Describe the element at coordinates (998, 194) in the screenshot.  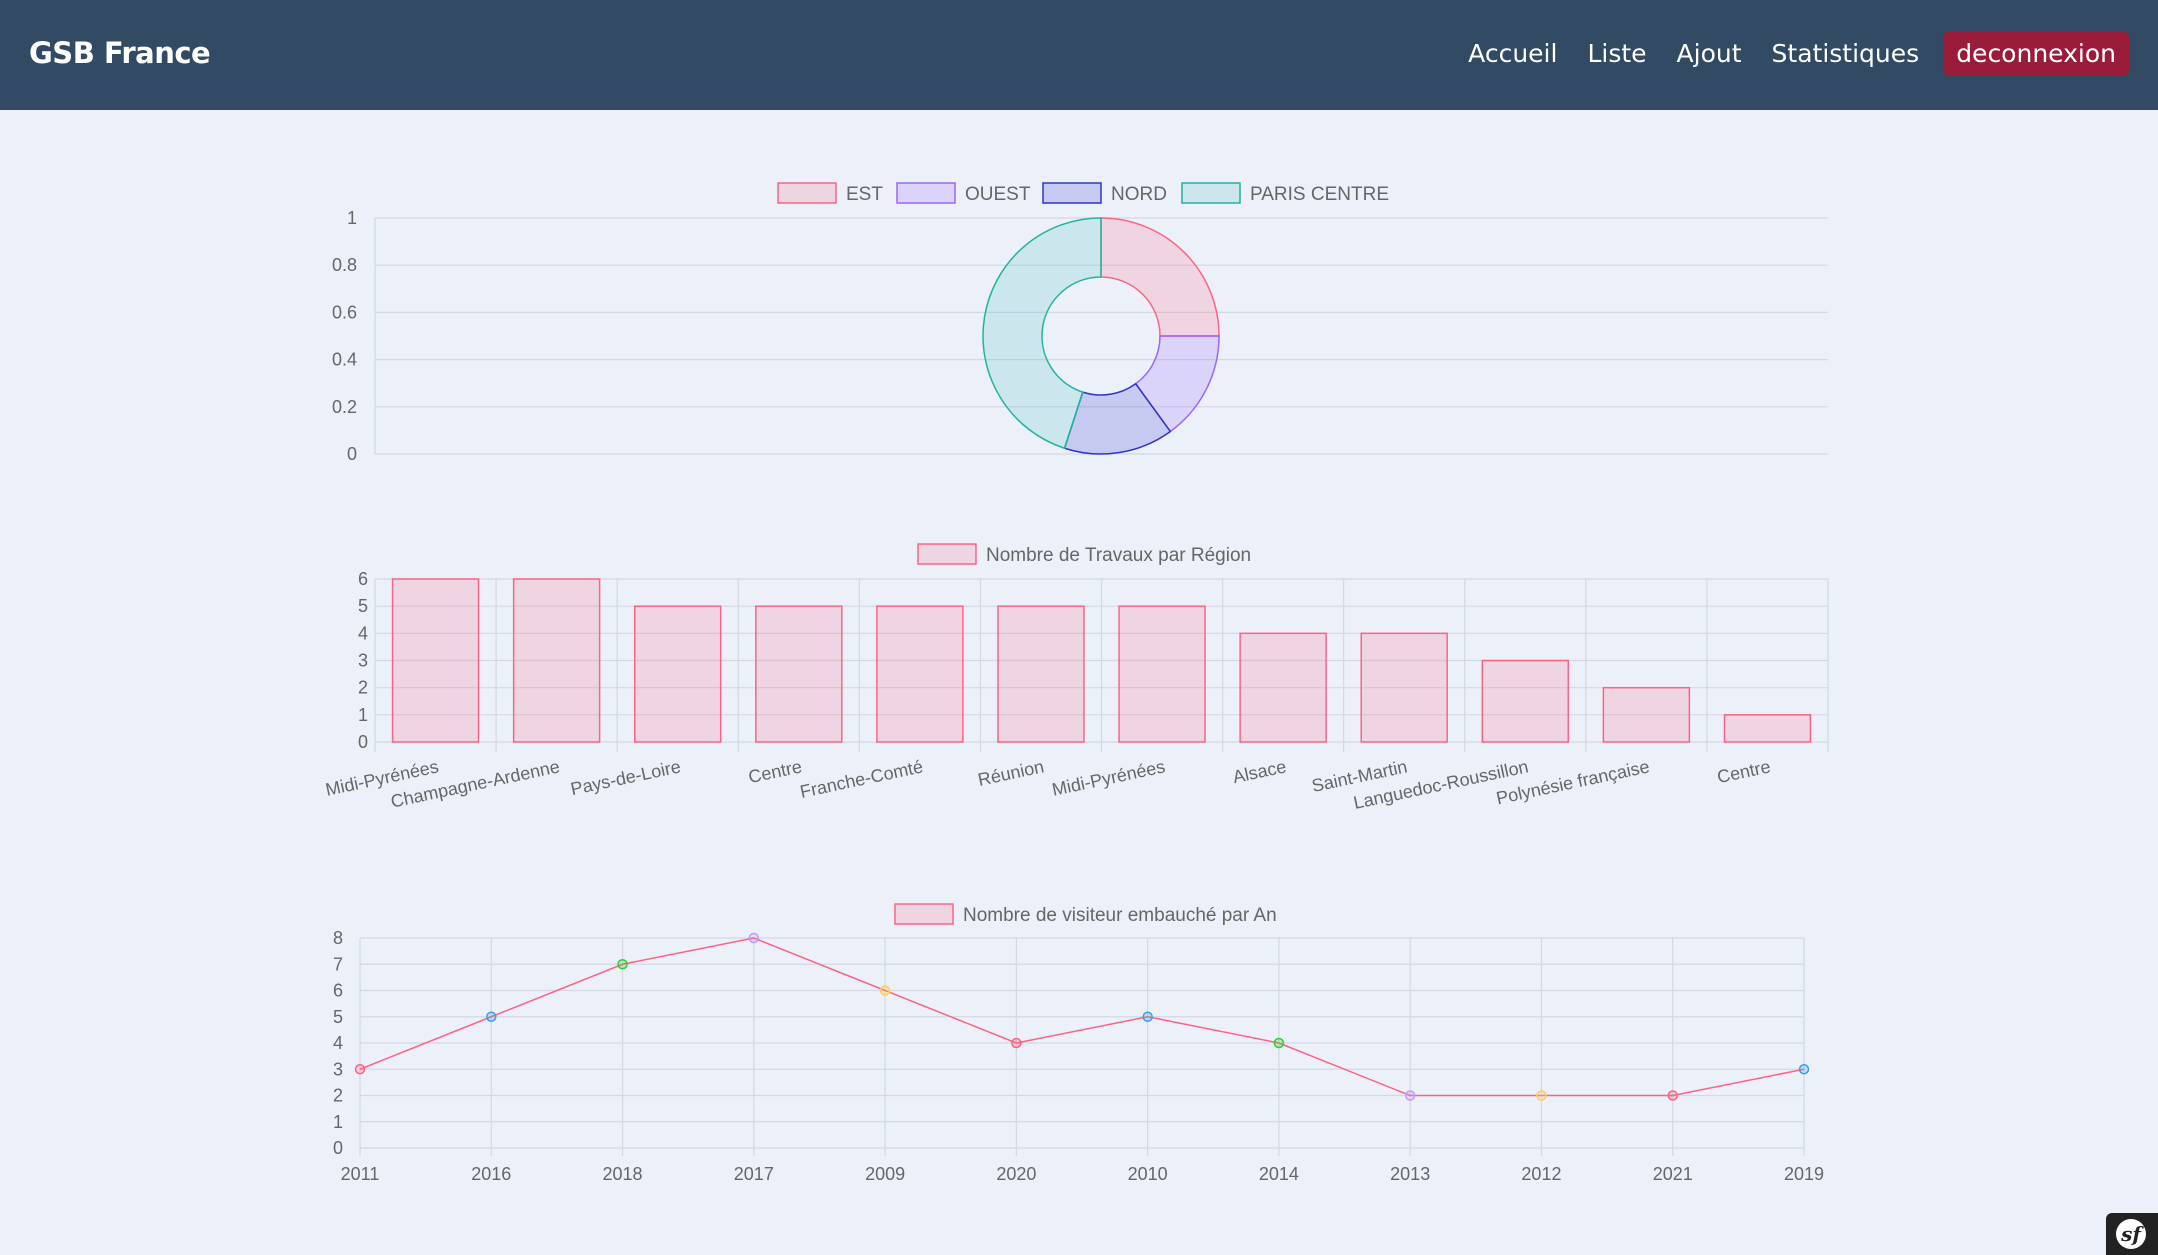
I see `legend-item-ouest-label: OUEST` at that location.